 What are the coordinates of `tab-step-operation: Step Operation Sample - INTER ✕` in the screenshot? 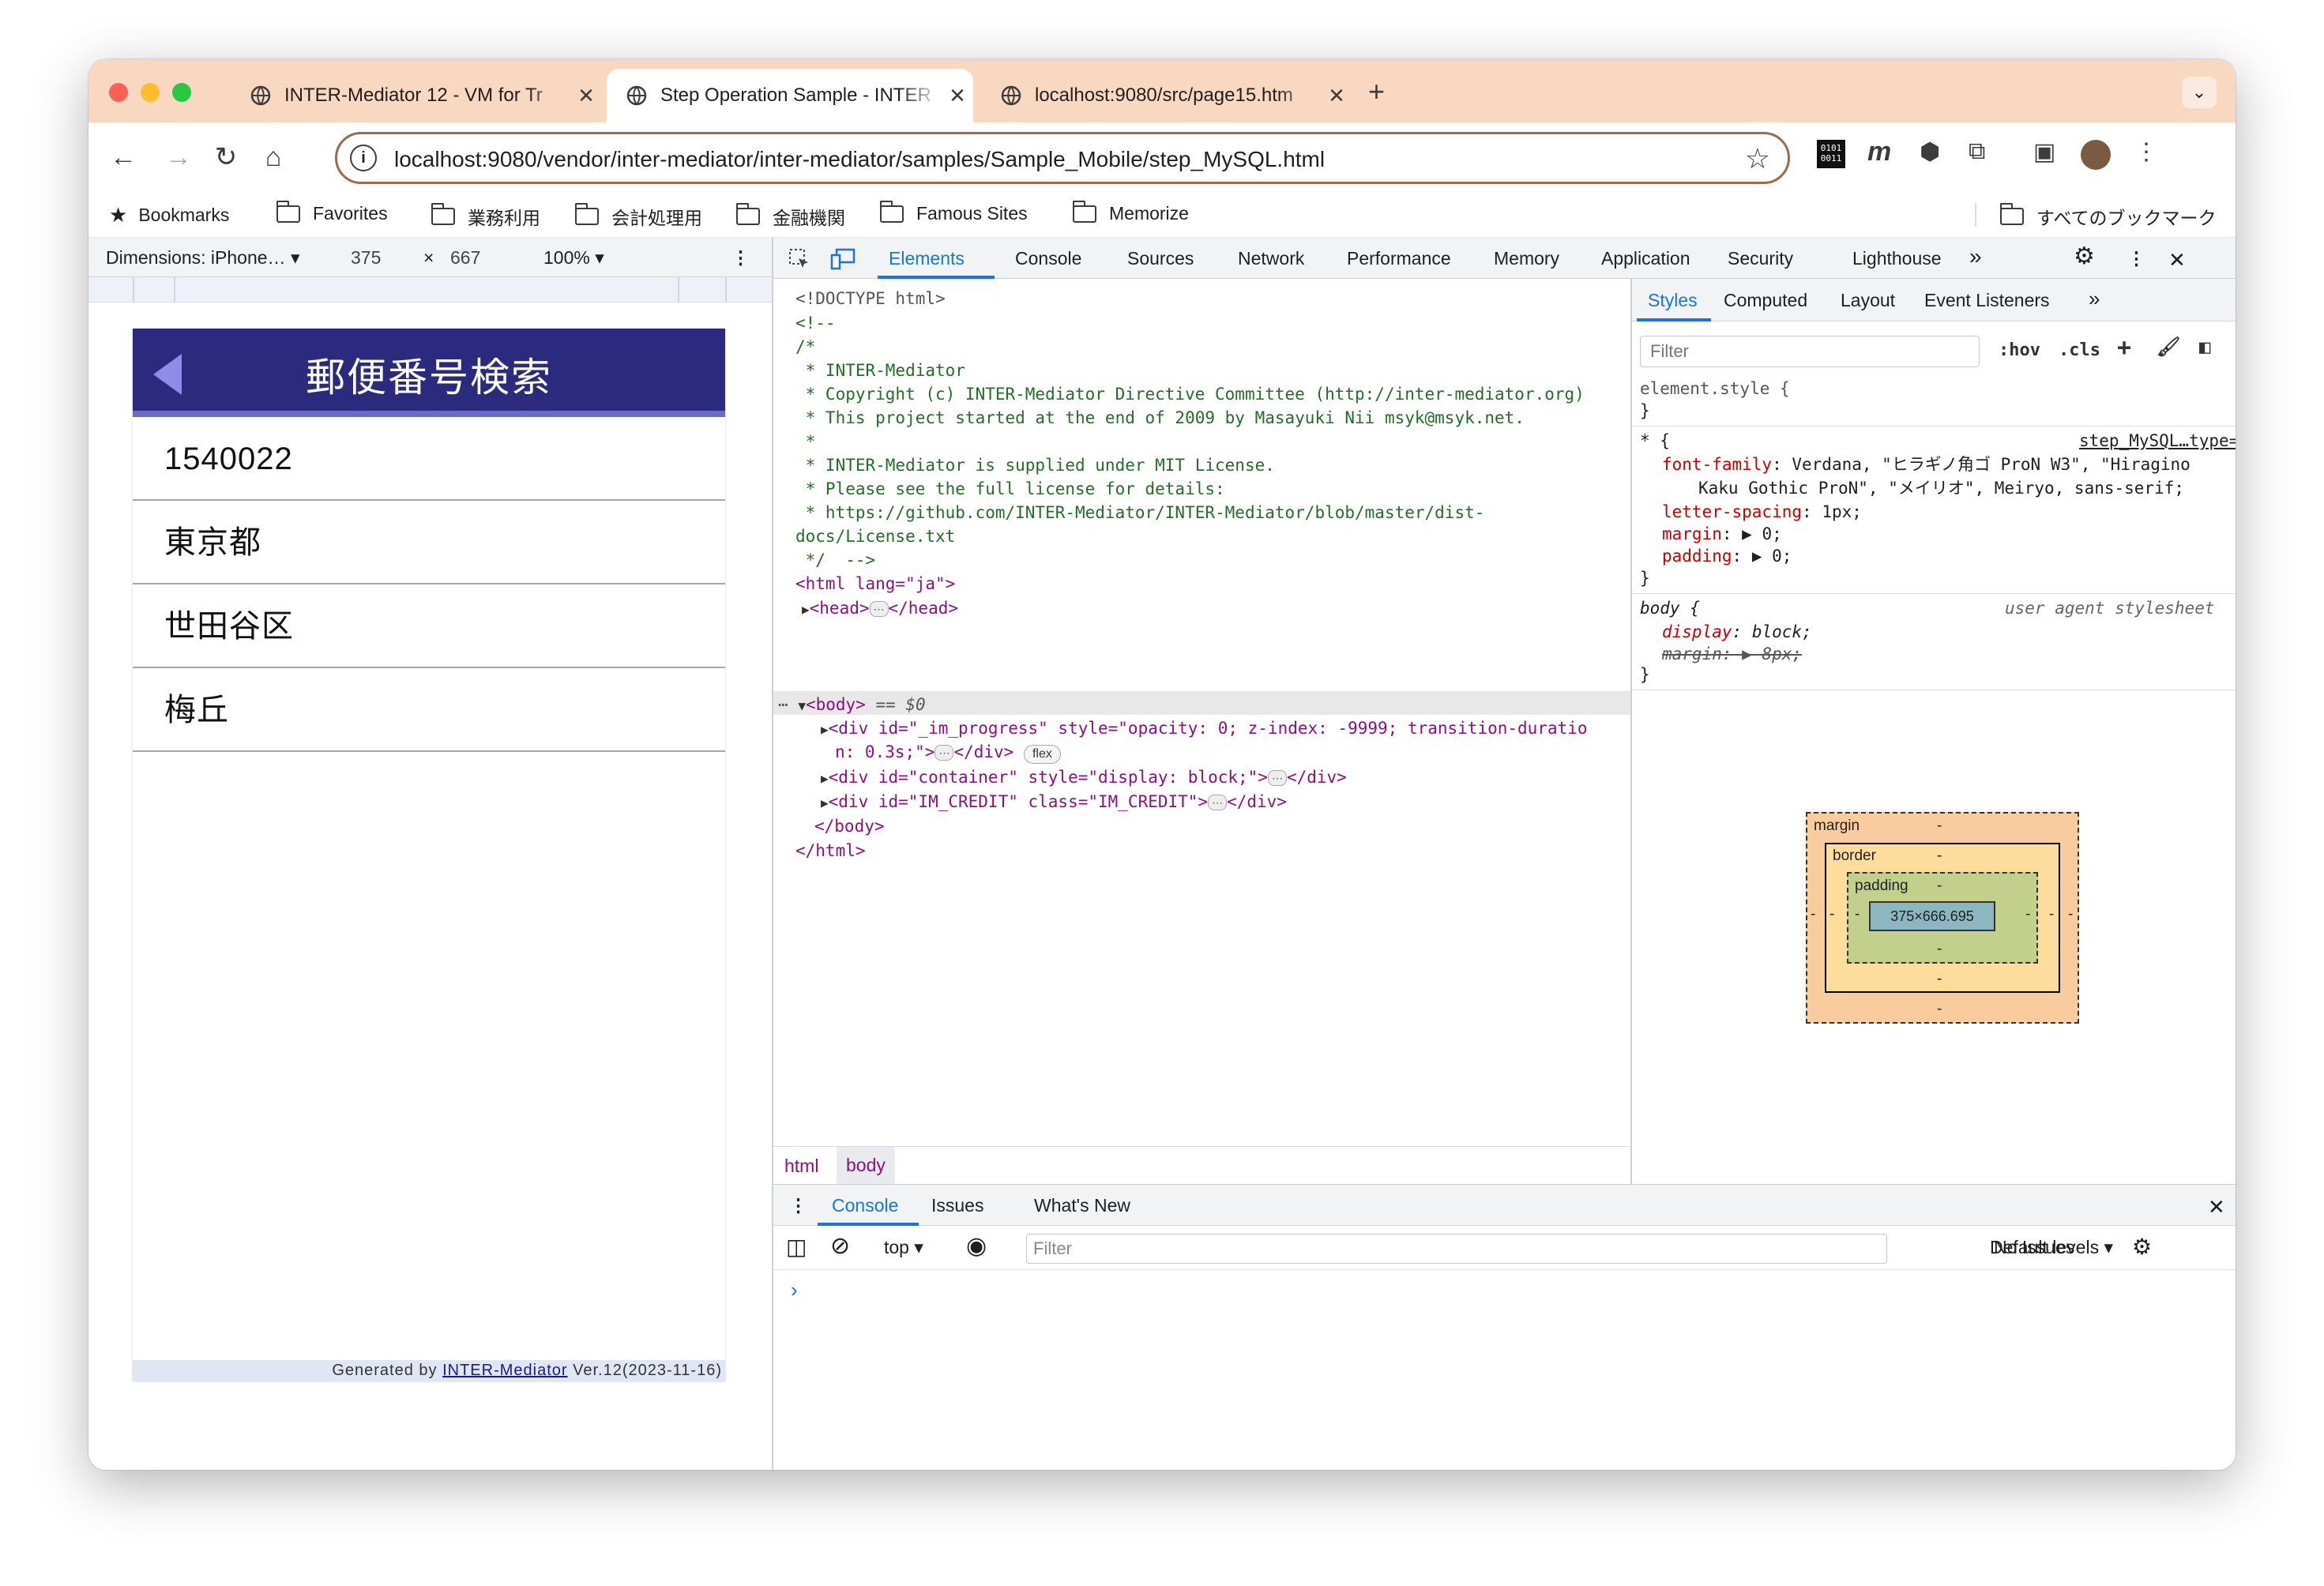 It's located at (790, 95).